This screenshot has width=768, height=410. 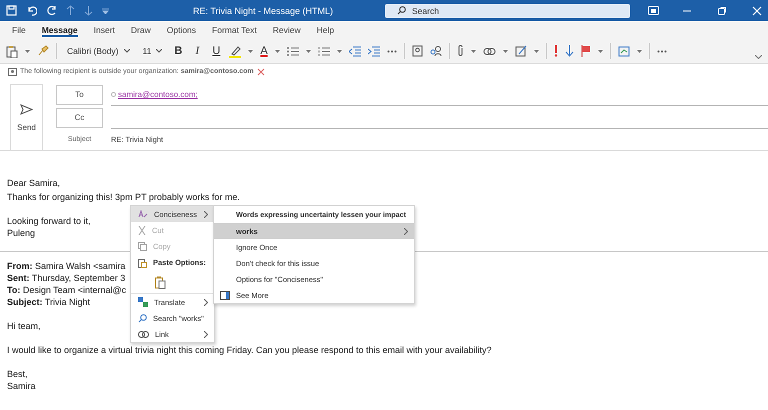 What do you see at coordinates (51, 10) in the screenshot?
I see `redo-icon` at bounding box center [51, 10].